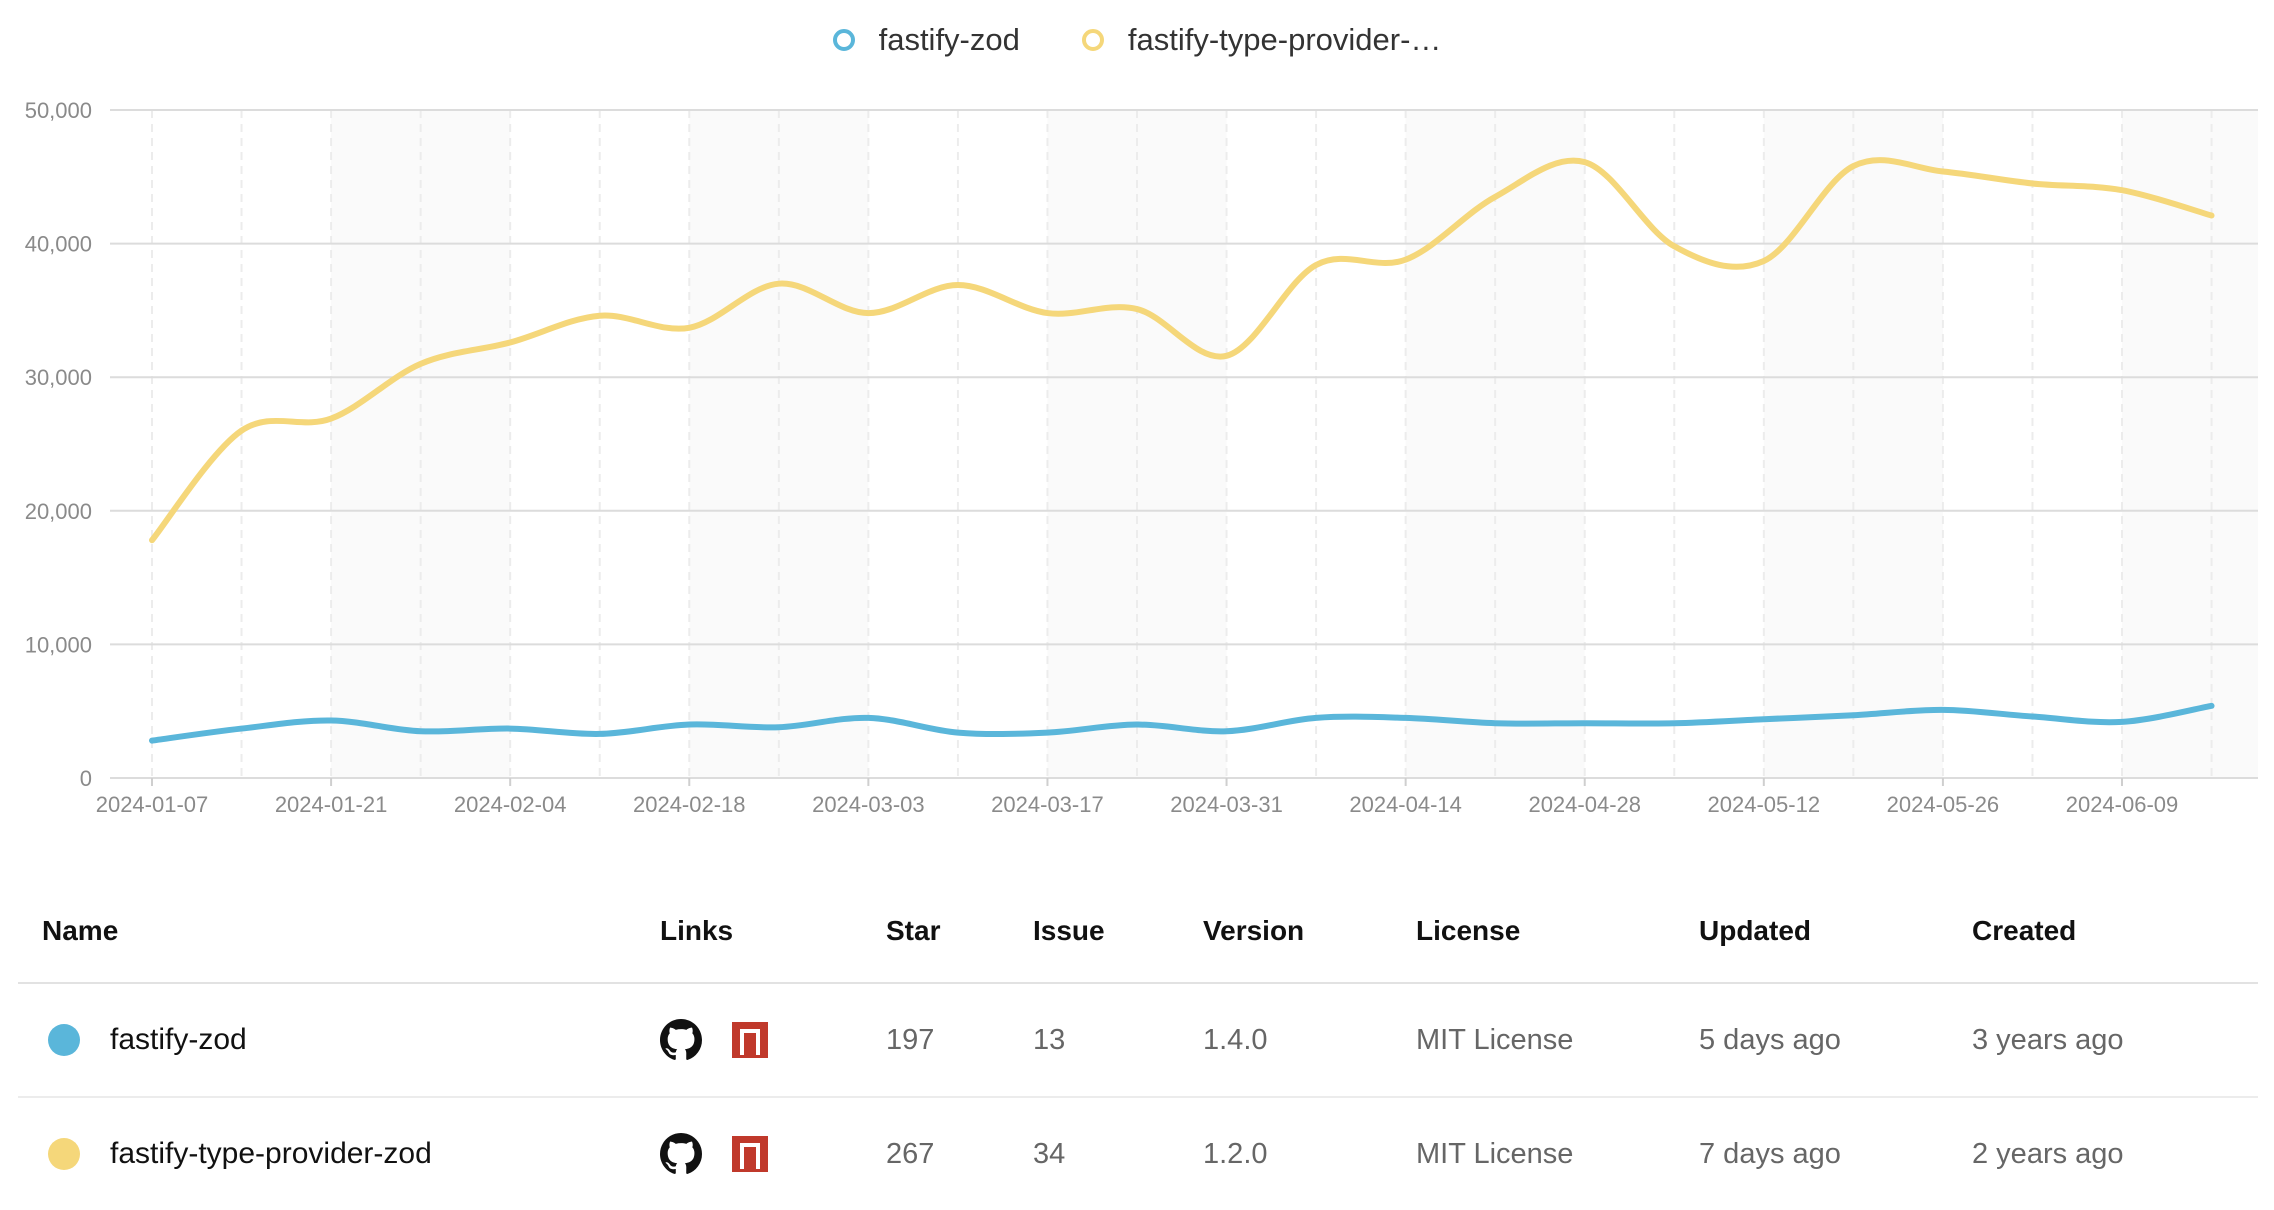 This screenshot has height=1210, width=2274. Describe the element at coordinates (910, 1153) in the screenshot. I see `star-cell: 267` at that location.